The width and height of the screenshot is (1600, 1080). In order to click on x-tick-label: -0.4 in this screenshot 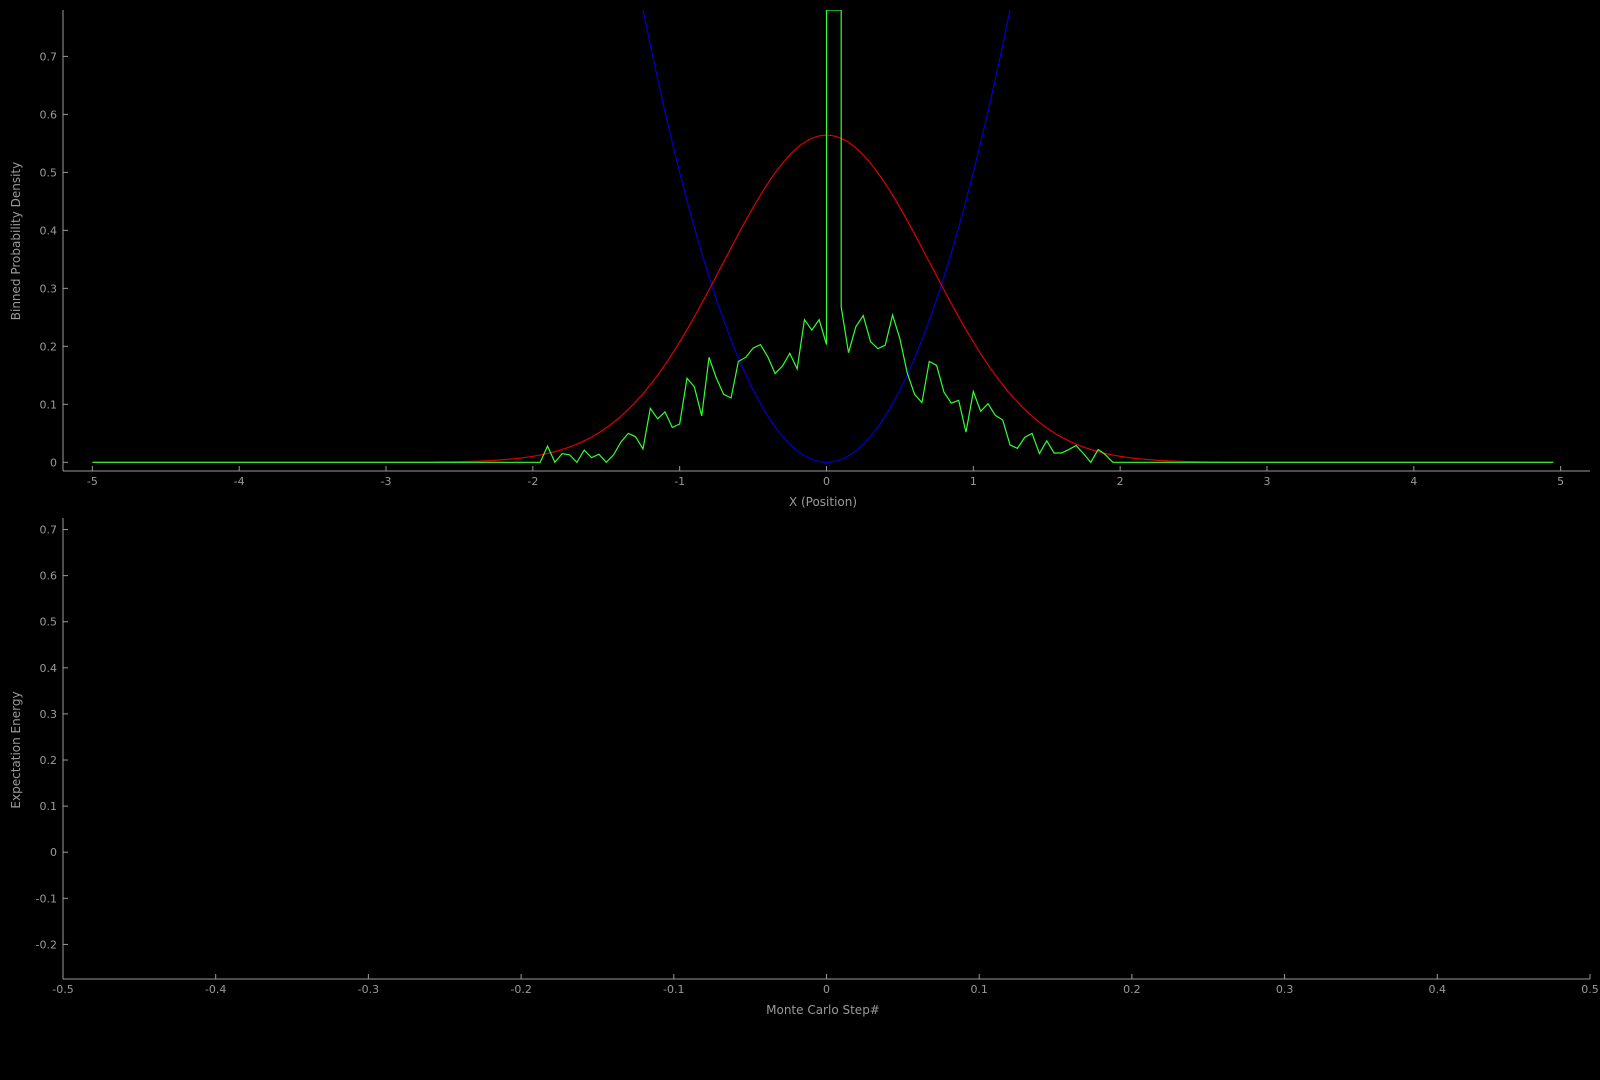, I will do `click(215, 989)`.